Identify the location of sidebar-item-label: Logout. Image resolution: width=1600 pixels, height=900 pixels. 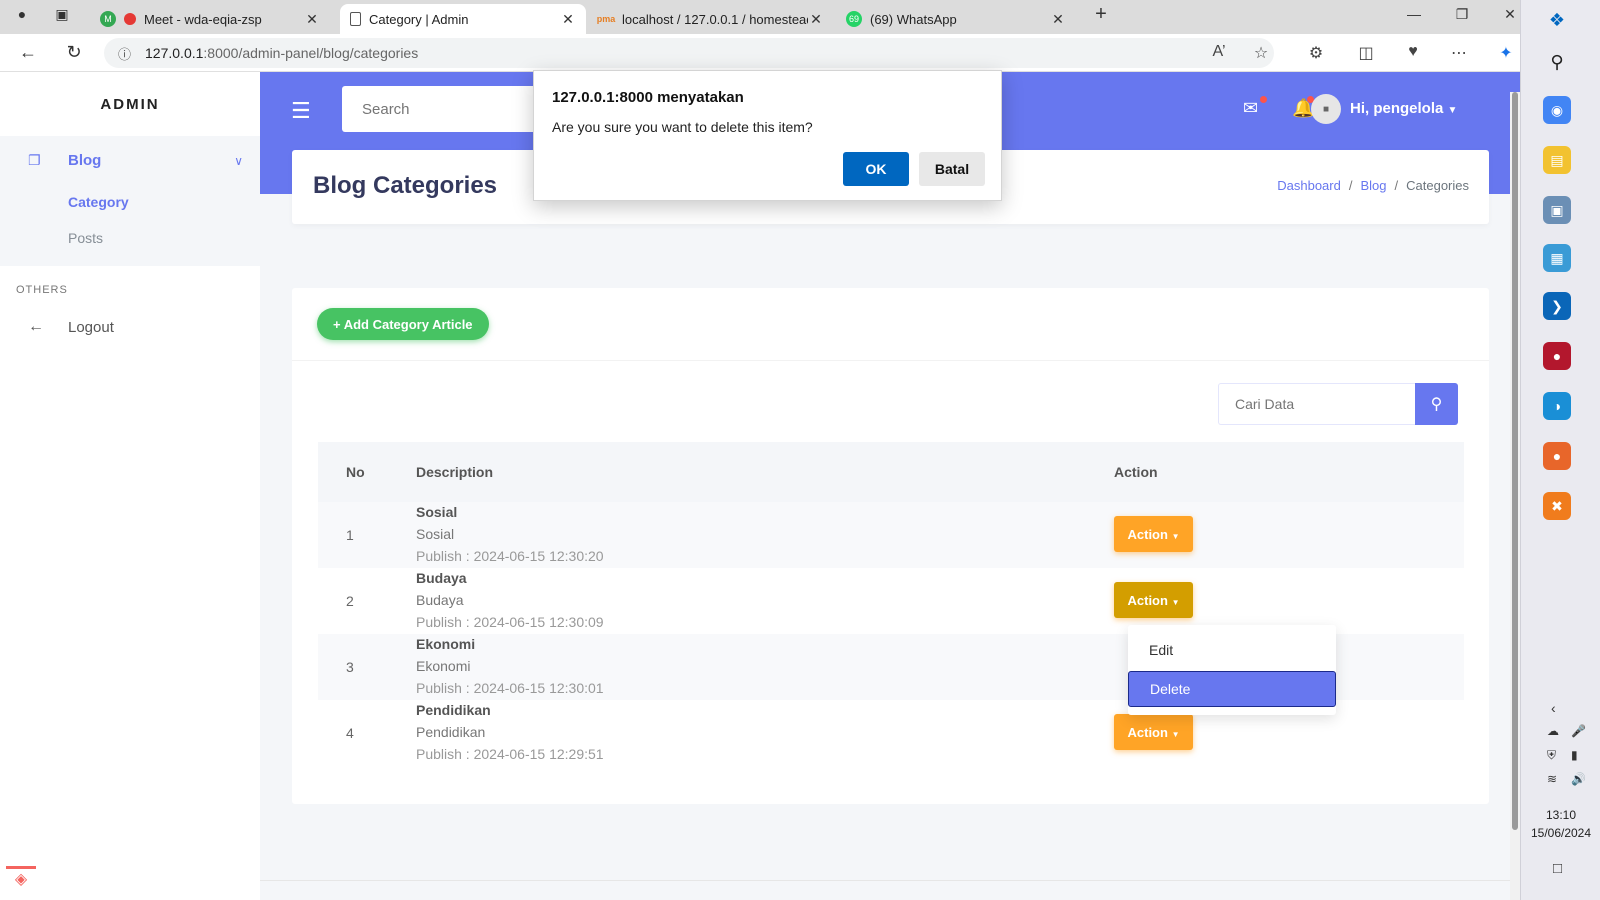
(91, 327).